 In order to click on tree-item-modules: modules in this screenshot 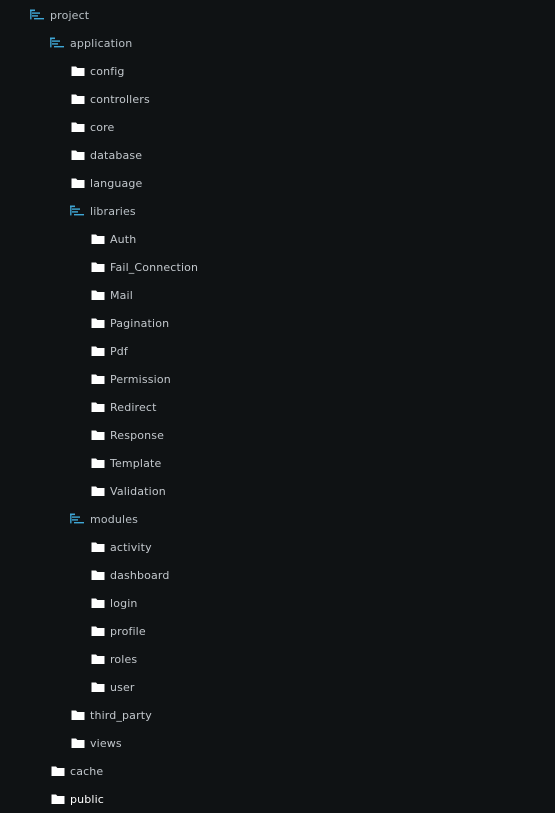, I will do `click(104, 519)`.